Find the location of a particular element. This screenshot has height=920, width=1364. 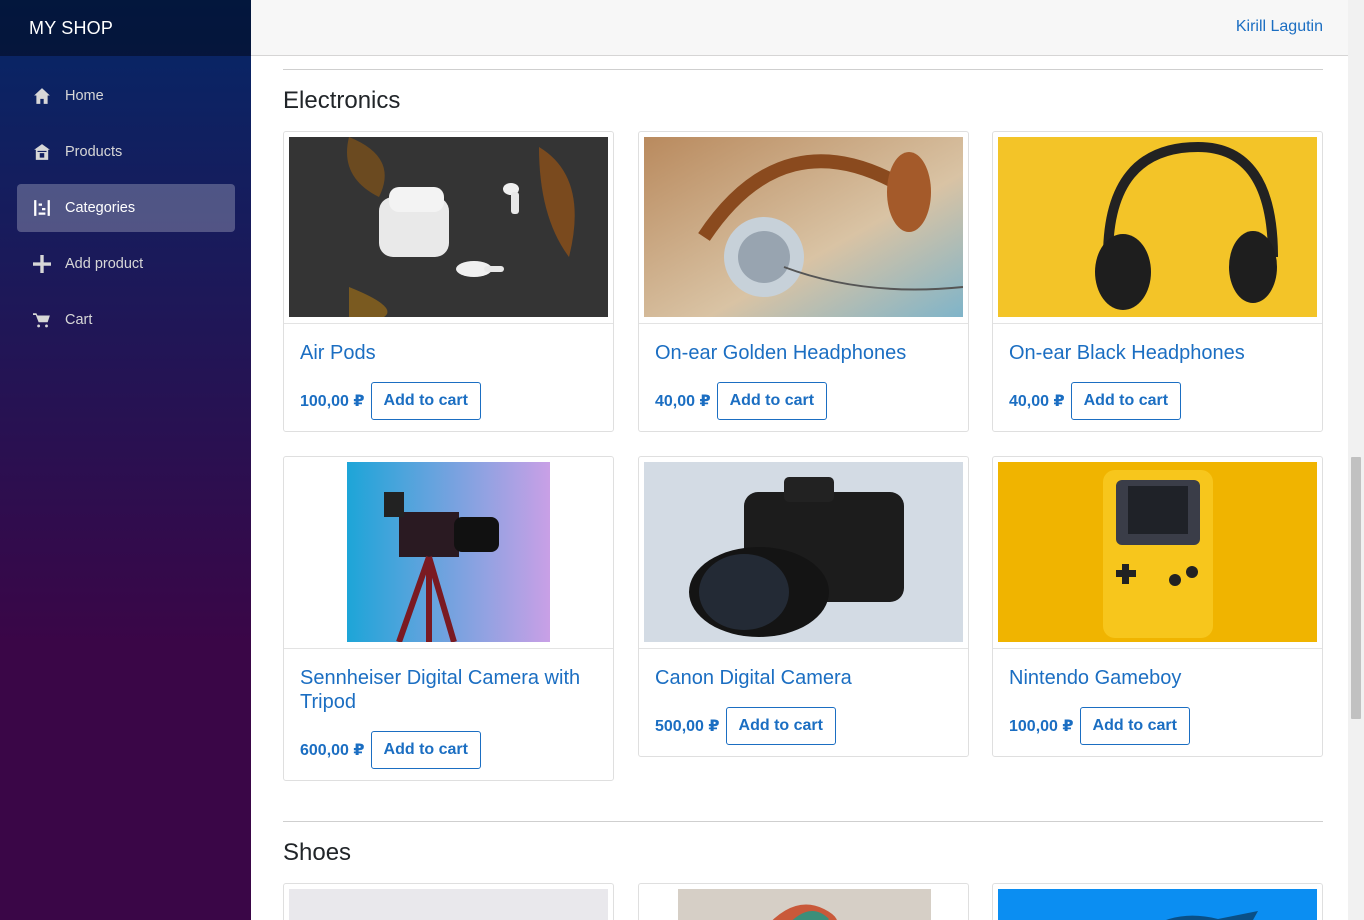

product-price: 600,00 ₽ is located at coordinates (332, 750).